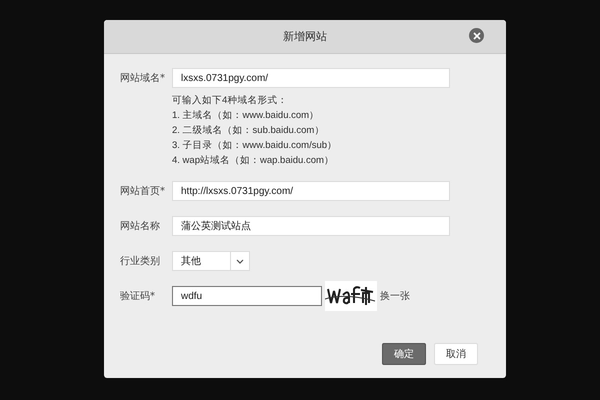  What do you see at coordinates (311, 78) in the screenshot?
I see `text-field: lxsxs.0731pgy.com/` at bounding box center [311, 78].